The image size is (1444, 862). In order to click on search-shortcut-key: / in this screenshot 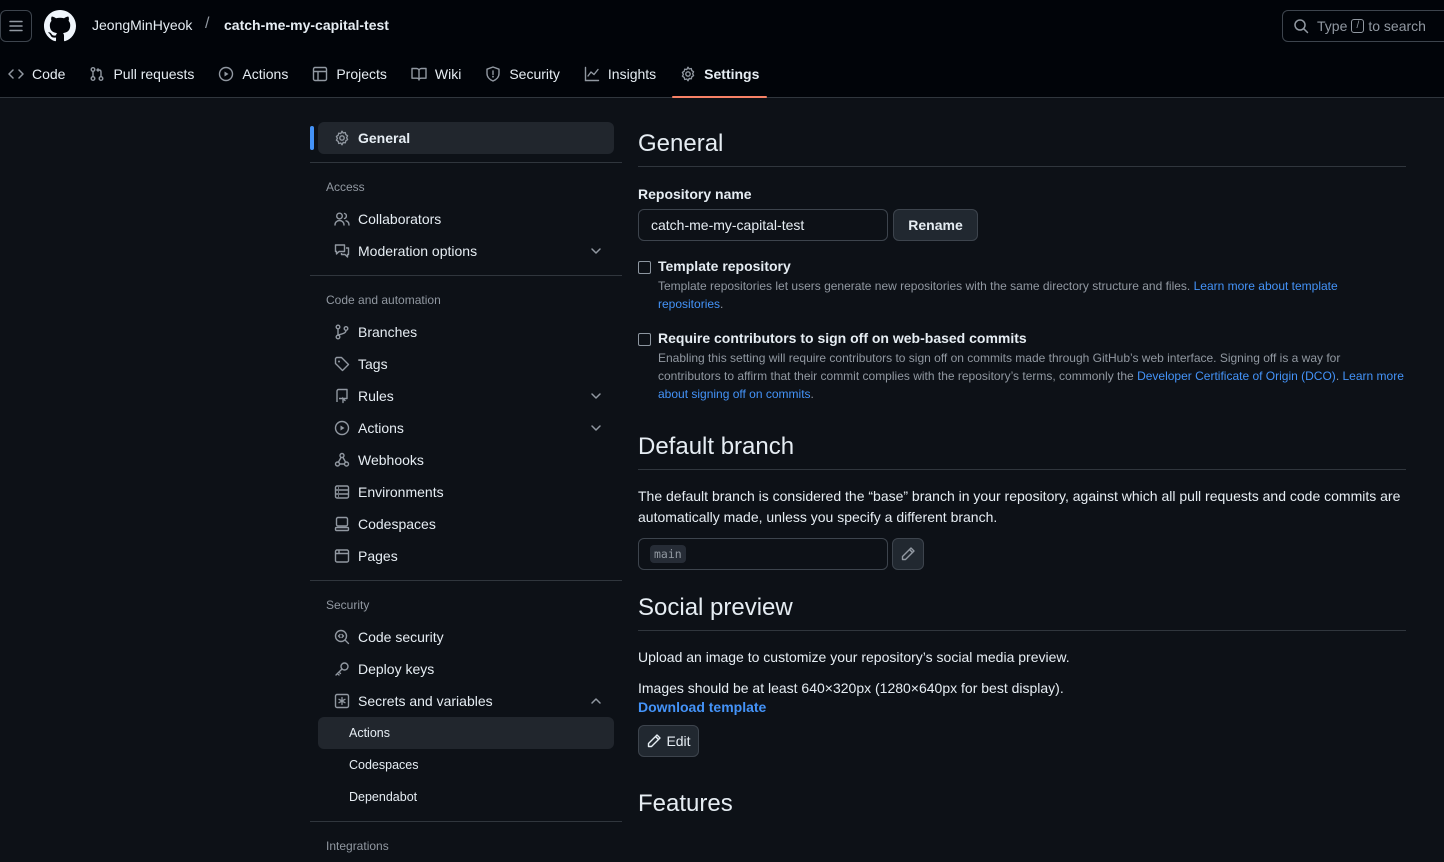, I will do `click(1358, 26)`.